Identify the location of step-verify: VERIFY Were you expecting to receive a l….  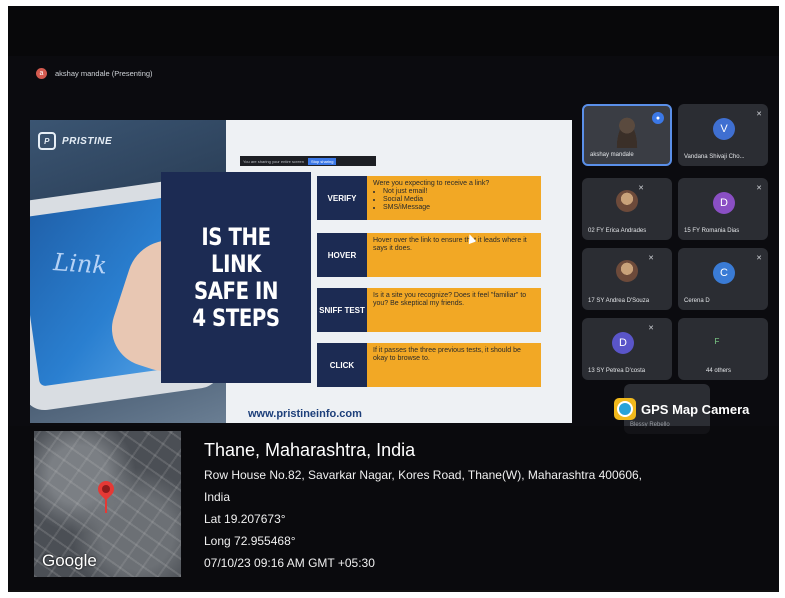
(429, 198).